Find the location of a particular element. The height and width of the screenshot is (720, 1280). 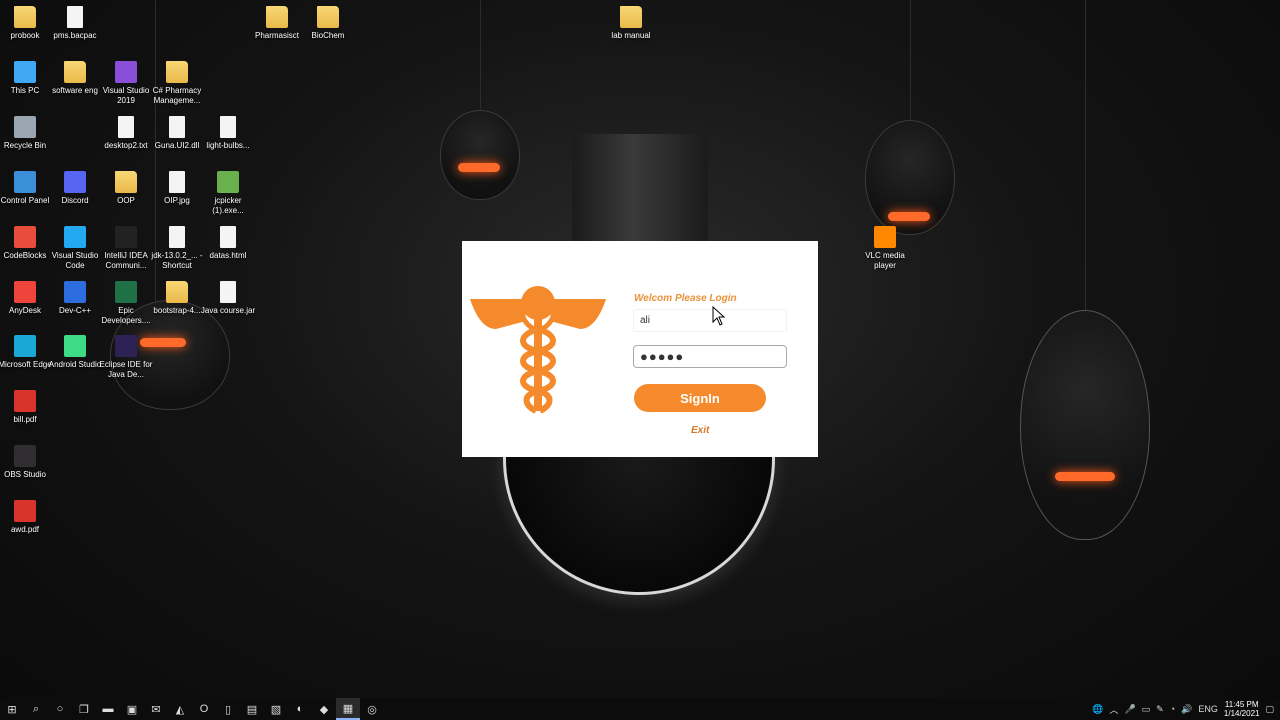

pen-icon: ✎ is located at coordinates (1160, 709).